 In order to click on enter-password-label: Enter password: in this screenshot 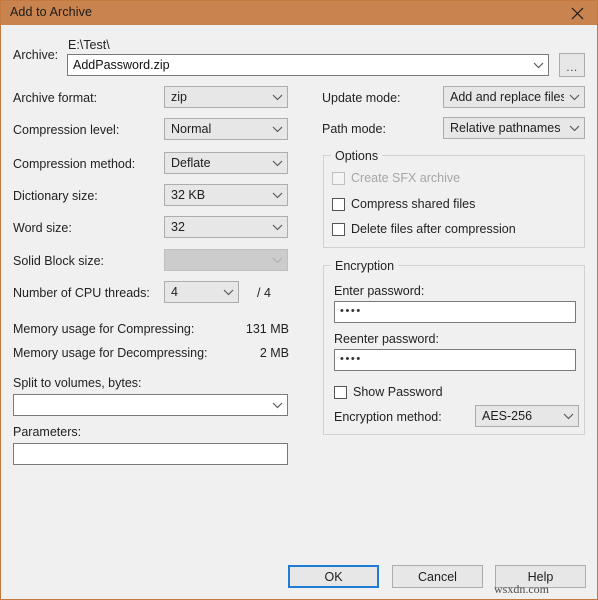, I will do `click(379, 291)`.